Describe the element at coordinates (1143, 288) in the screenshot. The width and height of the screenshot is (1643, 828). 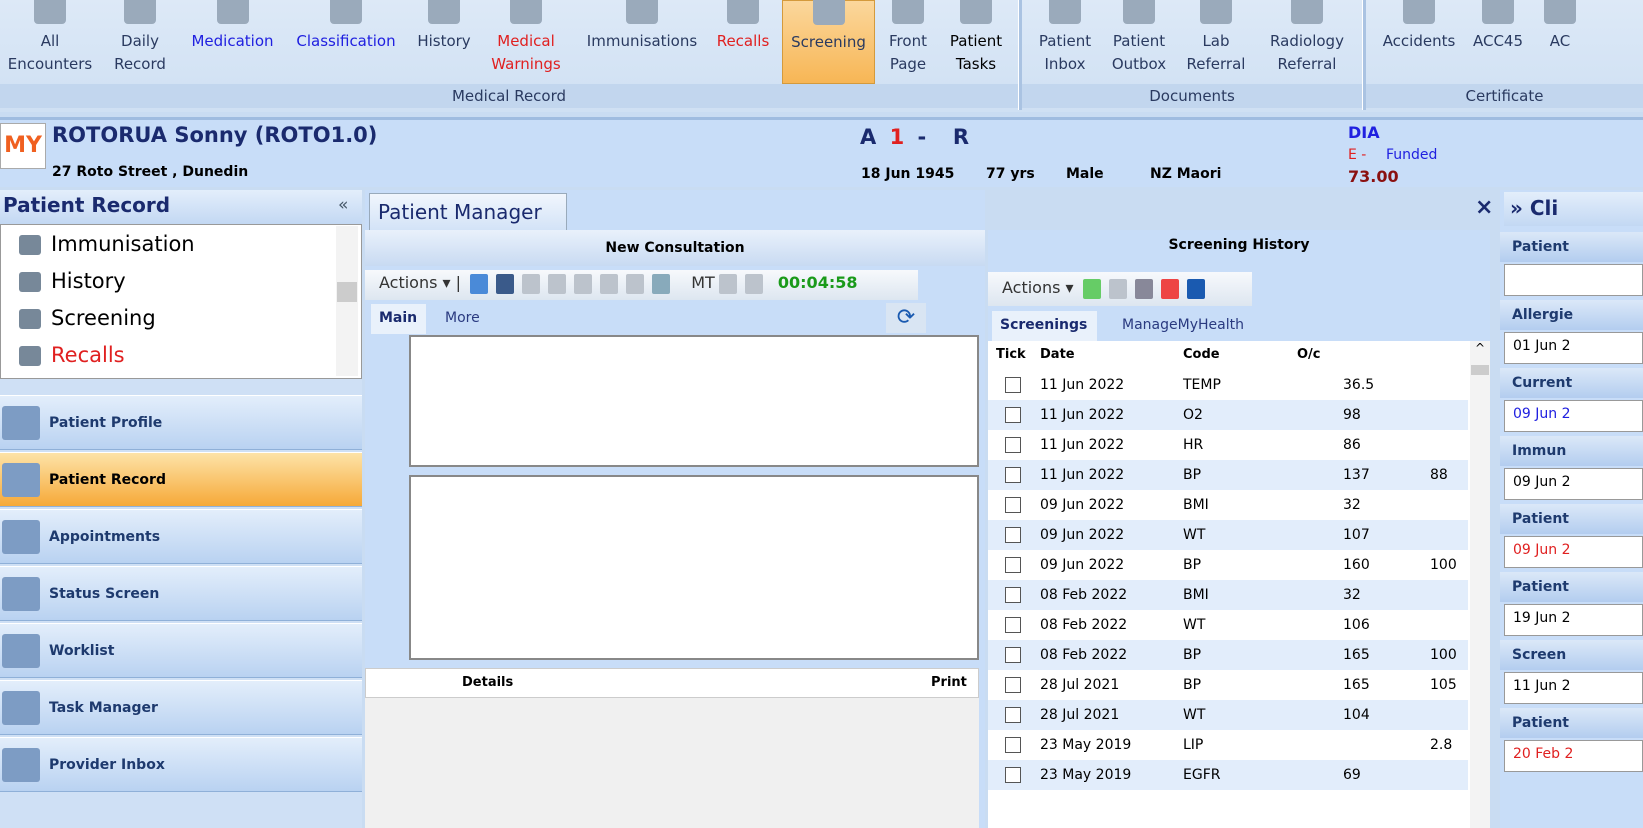
I see `filter-icon` at that location.